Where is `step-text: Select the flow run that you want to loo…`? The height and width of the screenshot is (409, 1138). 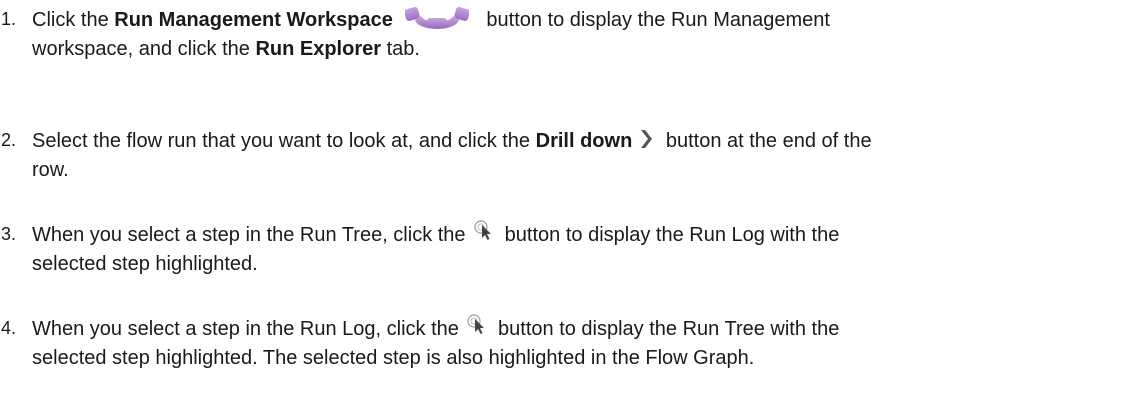 step-text: Select the flow run that you want to loo… is located at coordinates (582, 156).